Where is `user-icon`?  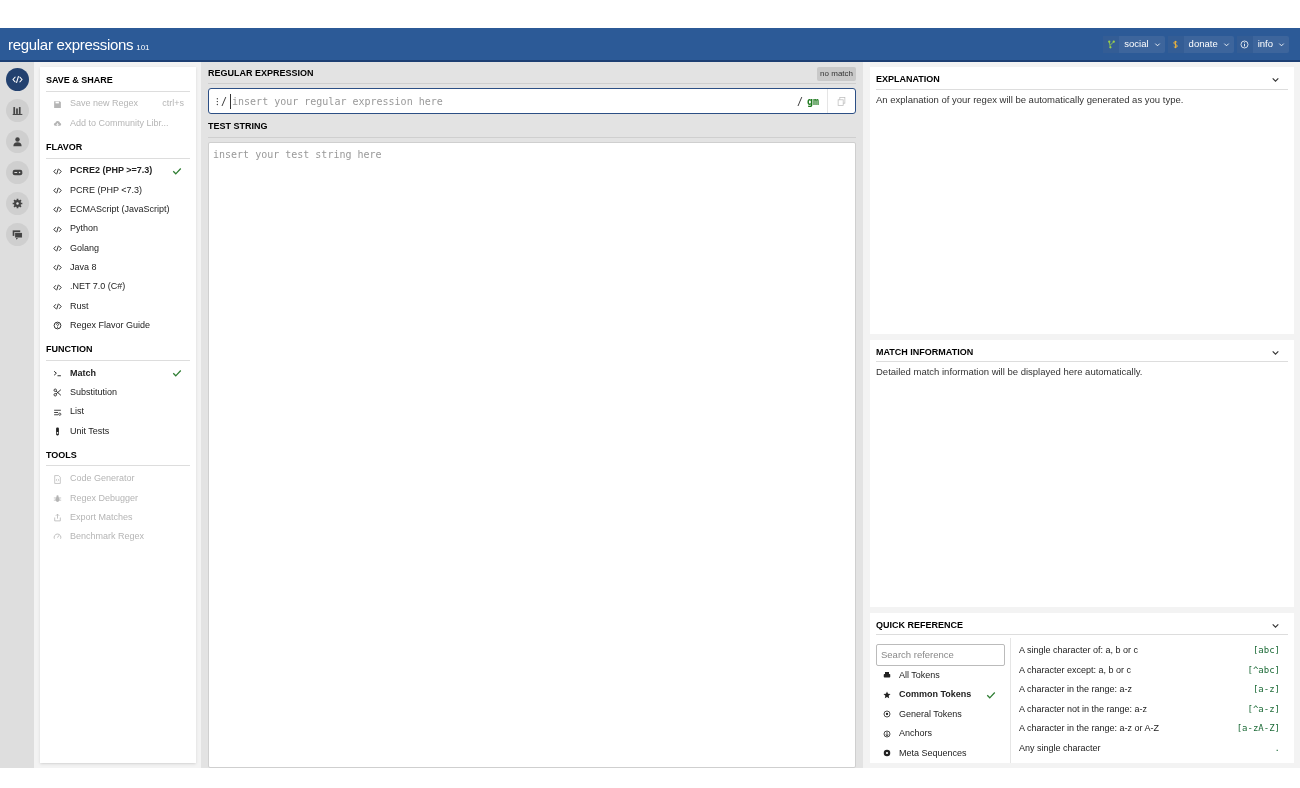 user-icon is located at coordinates (17, 141).